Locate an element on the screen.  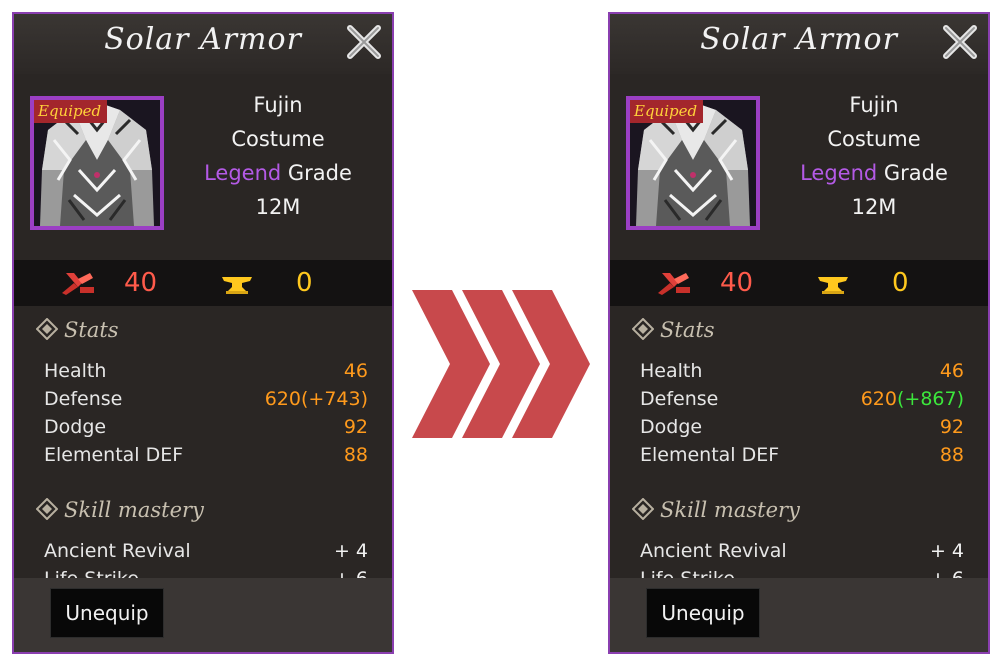
stat-value: 620(+867) is located at coordinates (912, 399).